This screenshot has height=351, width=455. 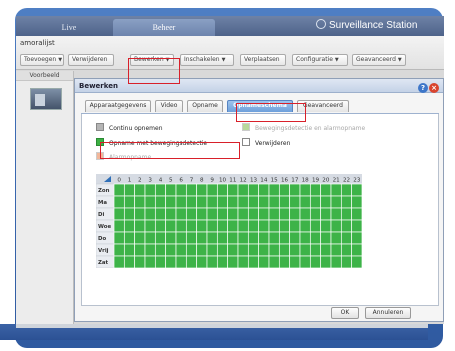 What do you see at coordinates (295, 181) in the screenshot?
I see `hour-label: 17` at bounding box center [295, 181].